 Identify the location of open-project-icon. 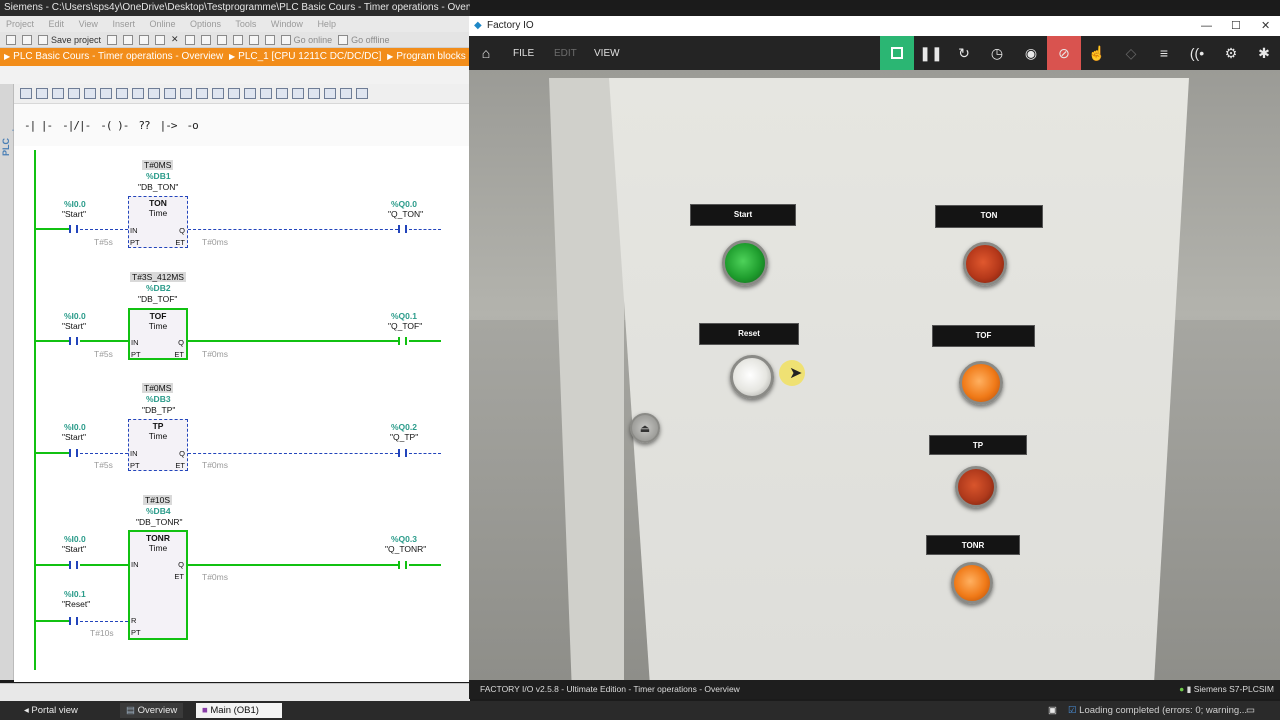
(27, 39).